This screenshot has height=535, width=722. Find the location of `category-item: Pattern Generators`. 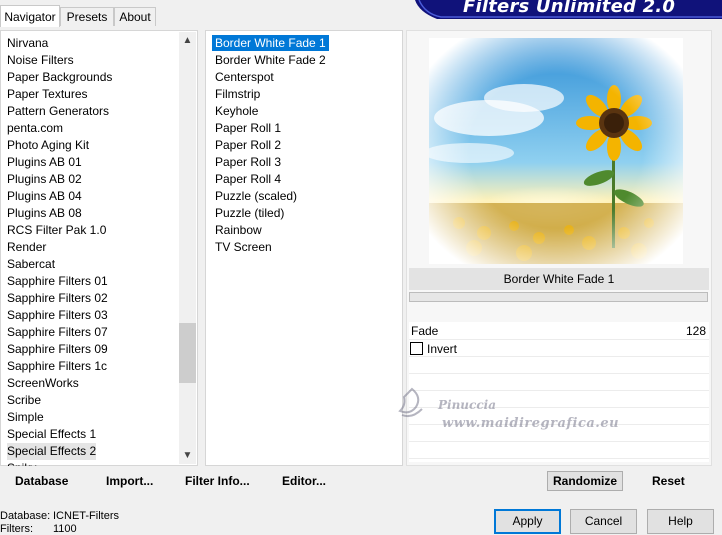

category-item: Pattern Generators is located at coordinates (58, 111).